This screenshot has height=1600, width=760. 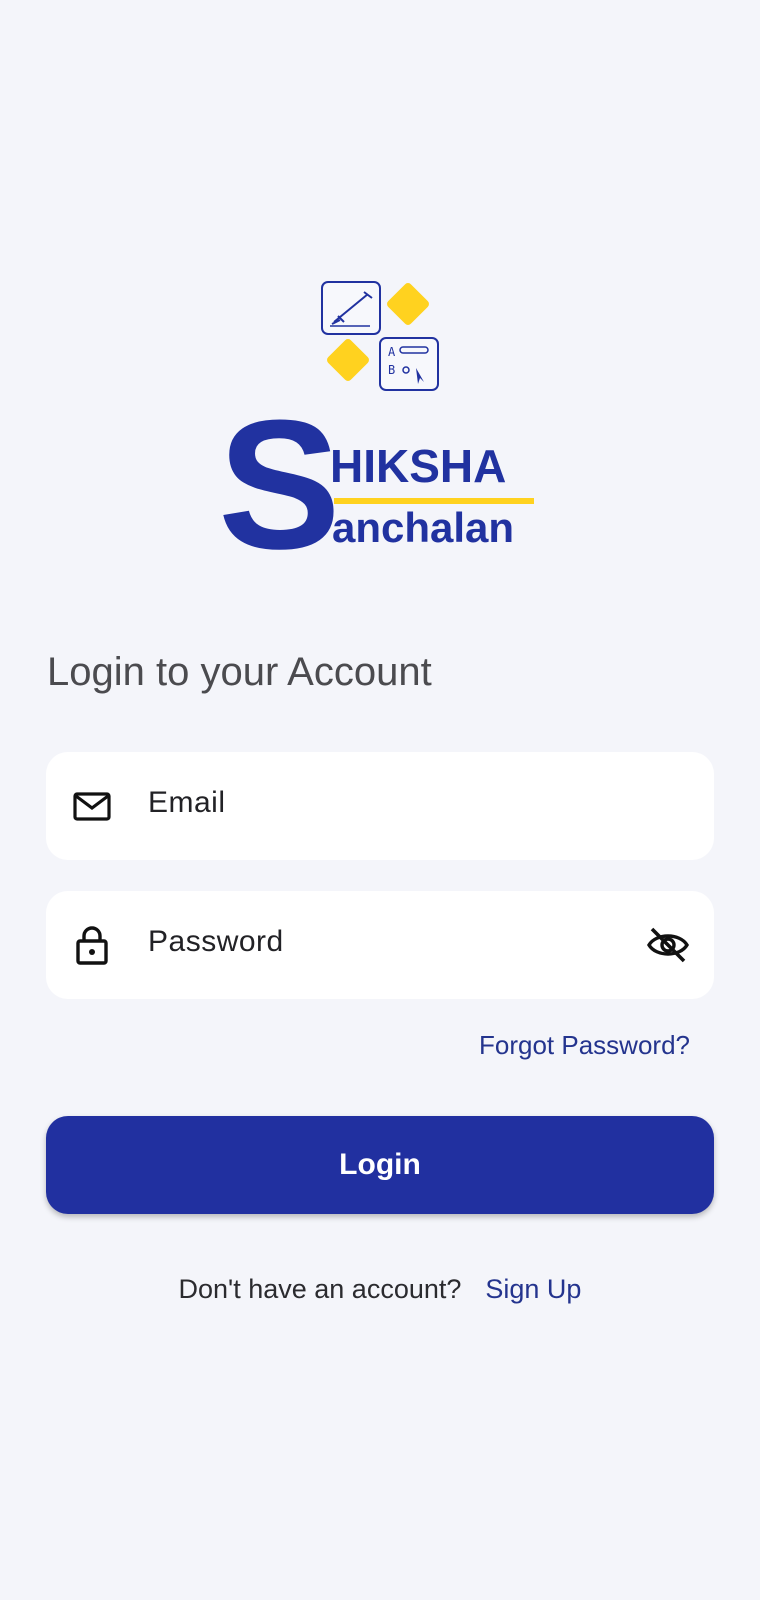 What do you see at coordinates (391, 370) in the screenshot?
I see `svg-text: B` at bounding box center [391, 370].